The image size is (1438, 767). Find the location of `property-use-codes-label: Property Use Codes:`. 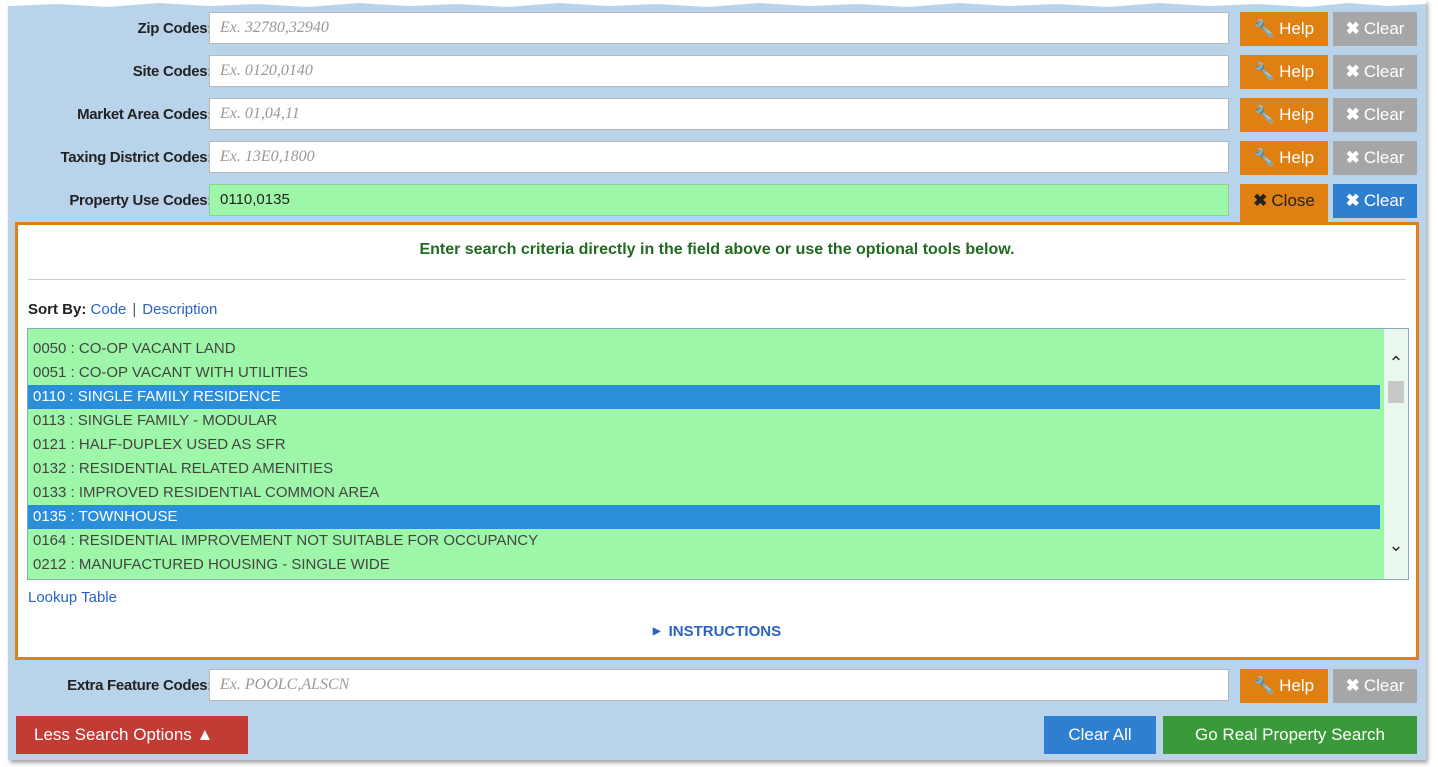

property-use-codes-label: Property Use Codes: is located at coordinates (140, 200).